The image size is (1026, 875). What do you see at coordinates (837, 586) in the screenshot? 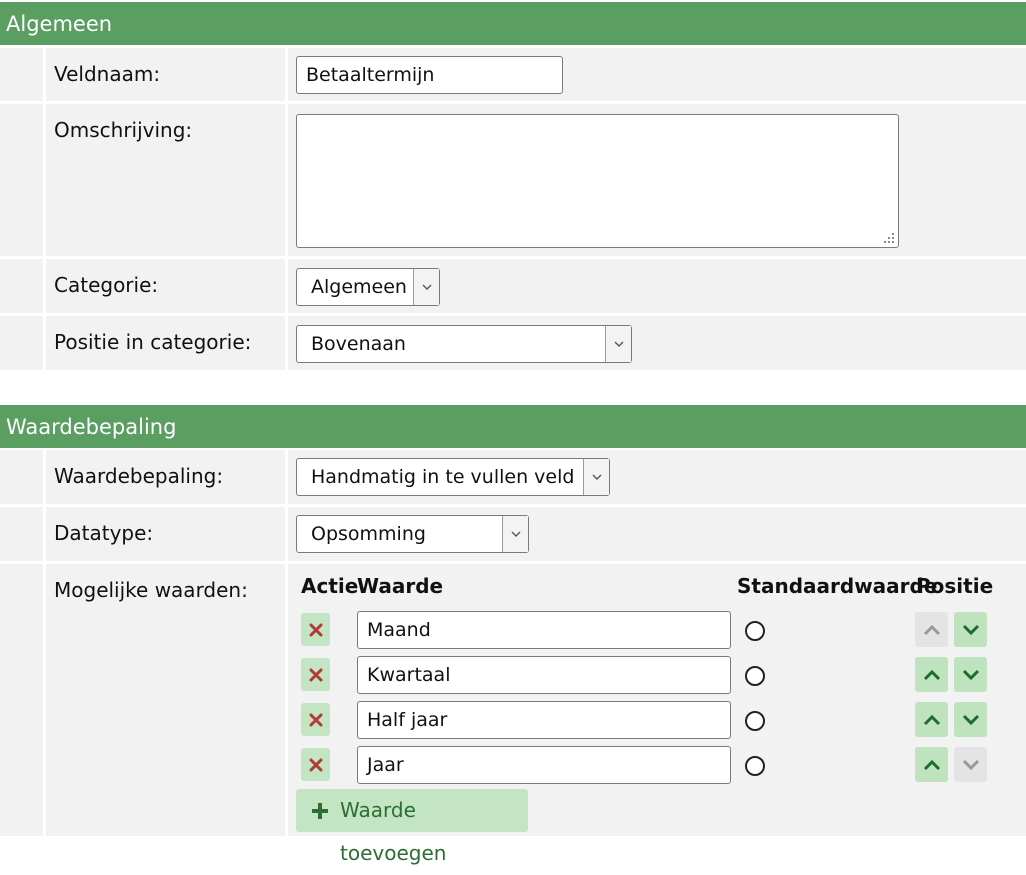
I see `column-header-default: Standaardwaarde` at bounding box center [837, 586].